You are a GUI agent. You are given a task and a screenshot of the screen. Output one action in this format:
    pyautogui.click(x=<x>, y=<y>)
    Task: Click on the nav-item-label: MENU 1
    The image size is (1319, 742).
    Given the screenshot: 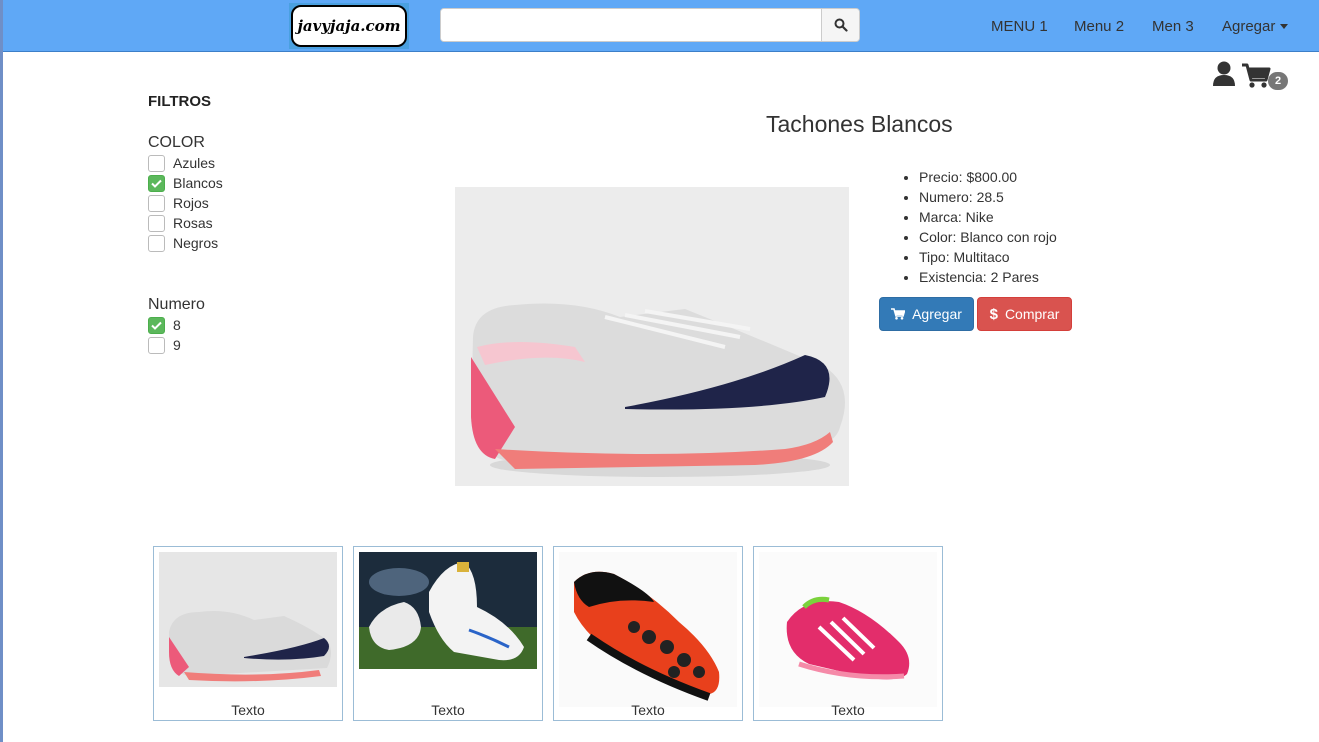 What is the action you would take?
    pyautogui.click(x=1019, y=26)
    